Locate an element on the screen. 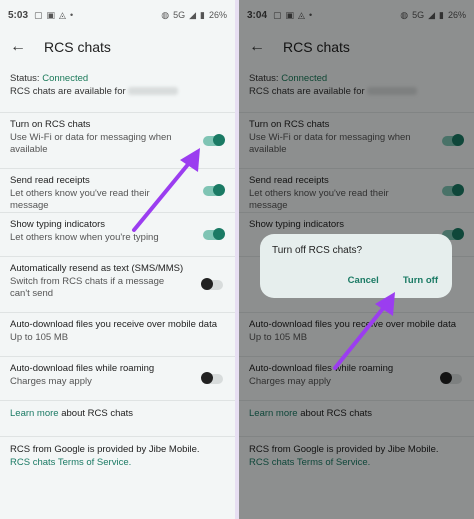  notification-icons: ▢ ▣ ◬ • is located at coordinates (53, 15).